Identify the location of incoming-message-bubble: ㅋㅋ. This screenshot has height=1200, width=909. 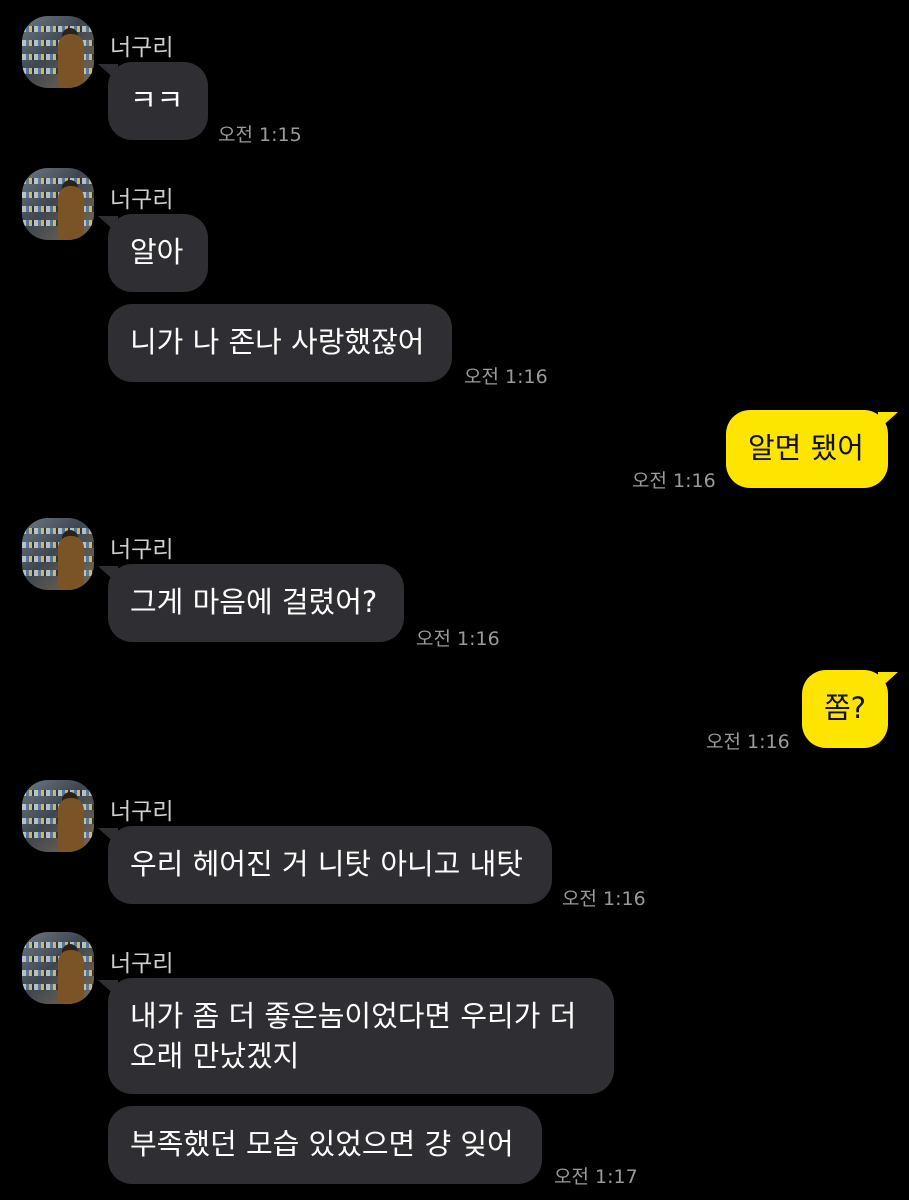
(158, 101).